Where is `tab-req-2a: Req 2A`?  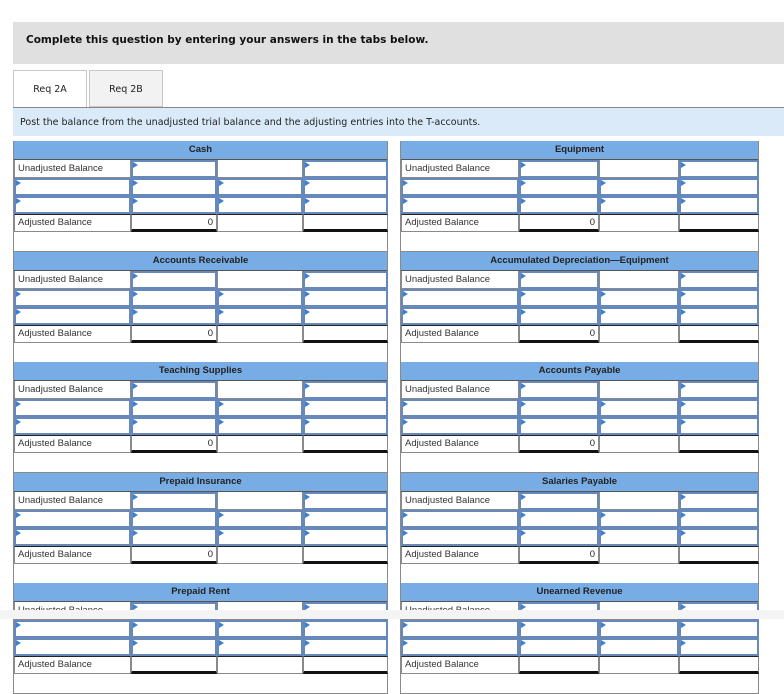
tab-req-2a: Req 2A is located at coordinates (50, 89).